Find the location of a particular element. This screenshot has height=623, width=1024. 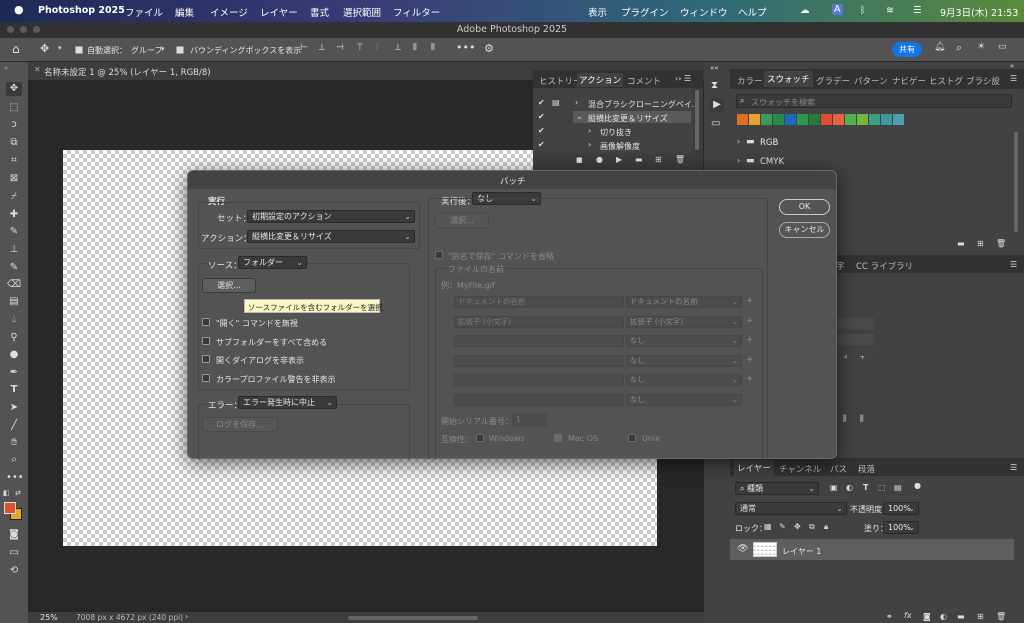

suppress-open-checkbox is located at coordinates (206, 359).